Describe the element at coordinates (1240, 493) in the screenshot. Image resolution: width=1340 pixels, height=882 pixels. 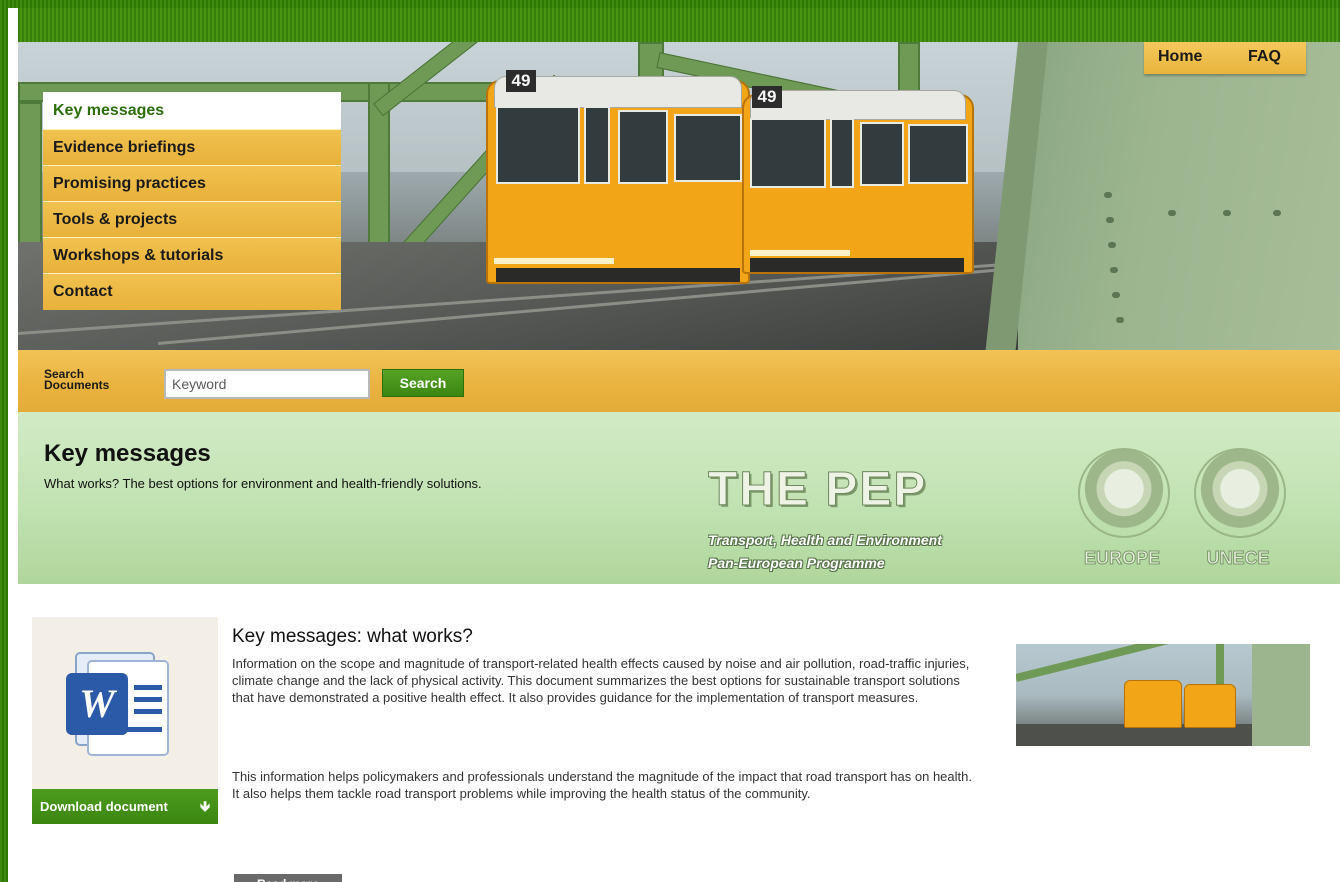
I see `un-emblem-icon` at that location.